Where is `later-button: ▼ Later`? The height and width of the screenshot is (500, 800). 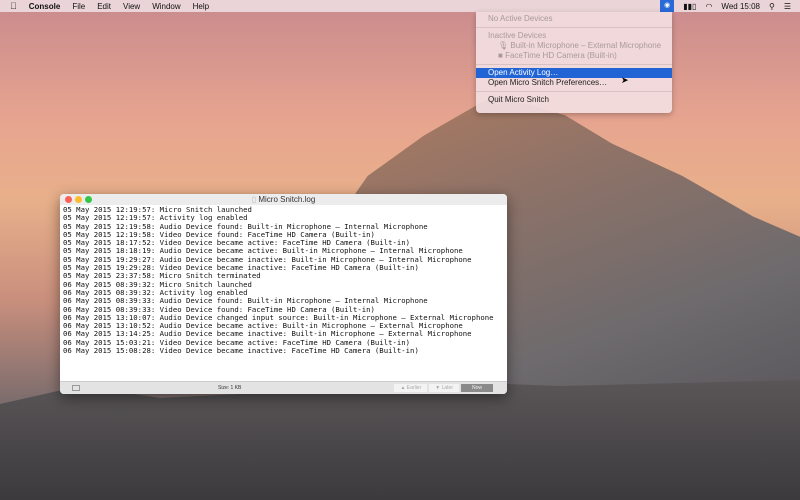 later-button: ▼ Later is located at coordinates (444, 388).